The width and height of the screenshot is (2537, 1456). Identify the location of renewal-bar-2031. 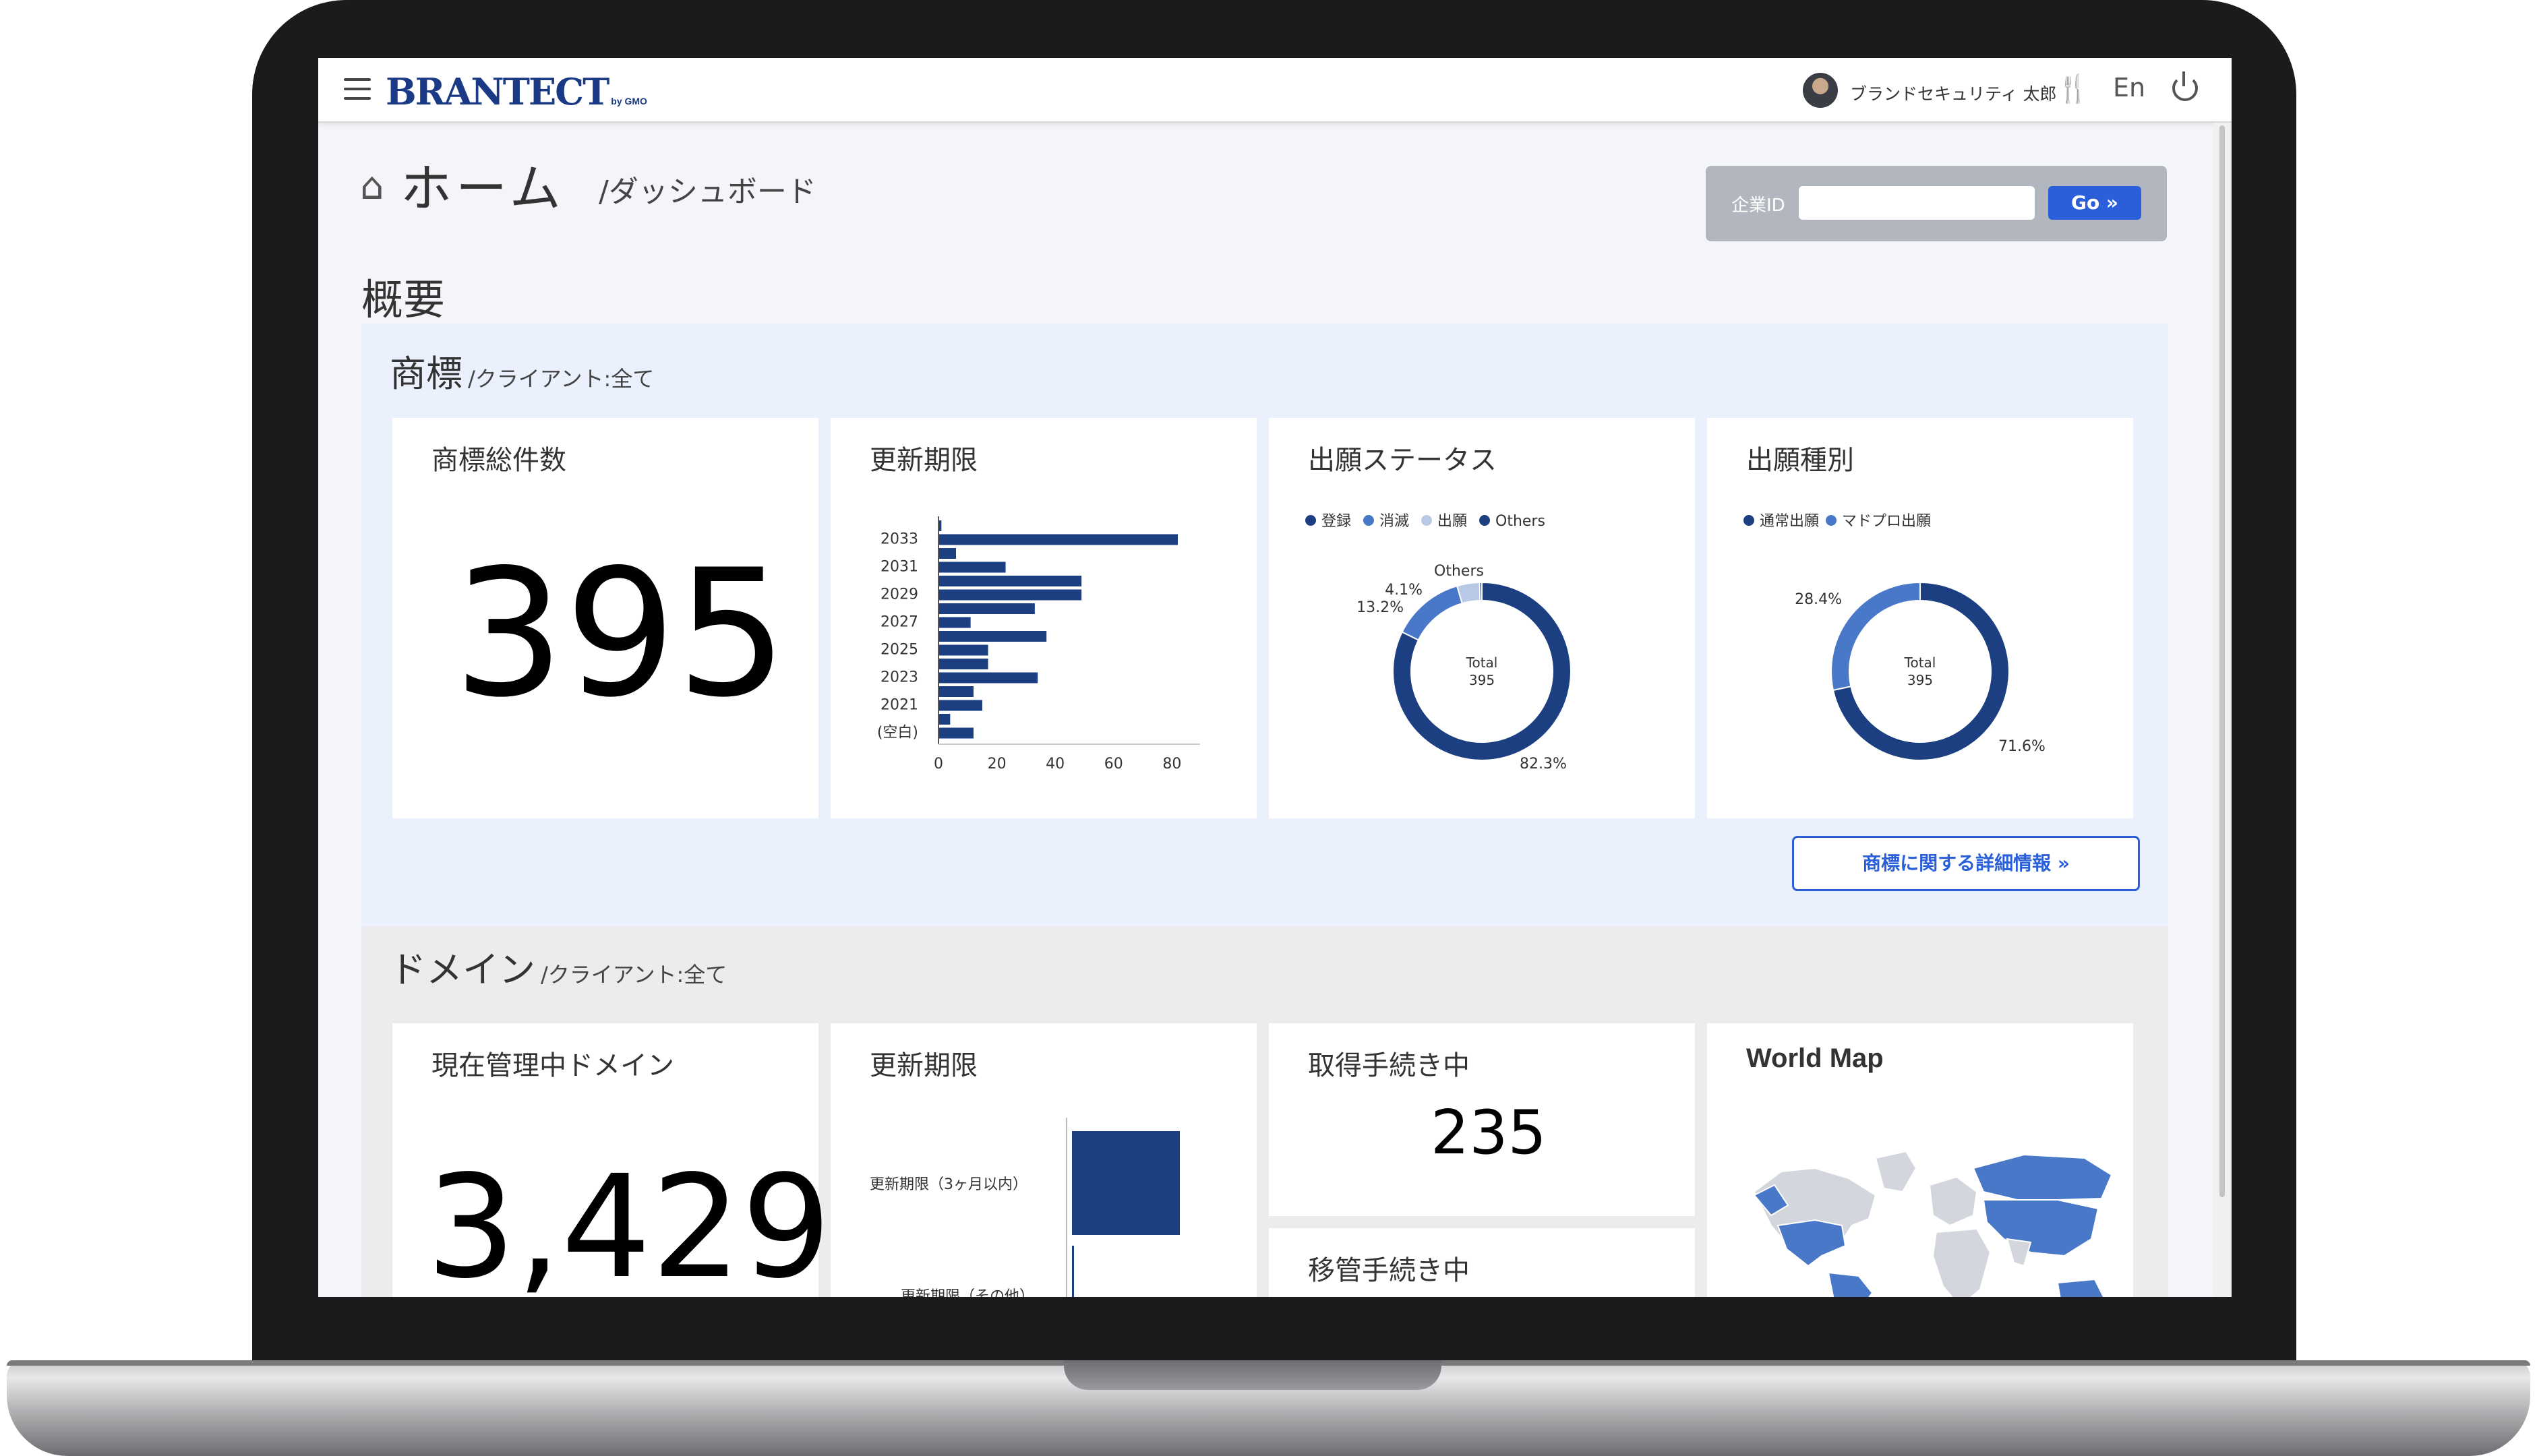
(972, 567).